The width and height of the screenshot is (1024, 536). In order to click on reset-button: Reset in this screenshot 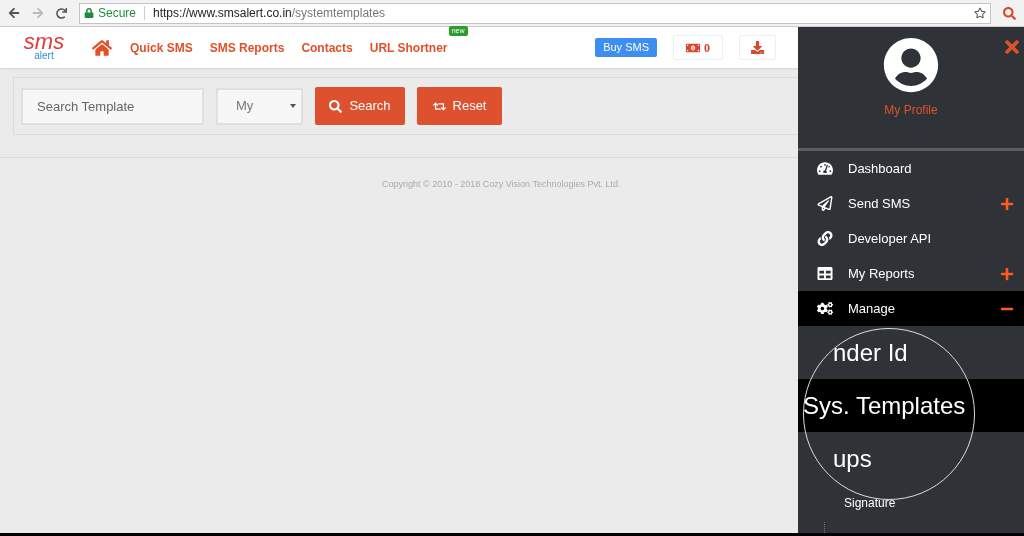, I will do `click(459, 106)`.